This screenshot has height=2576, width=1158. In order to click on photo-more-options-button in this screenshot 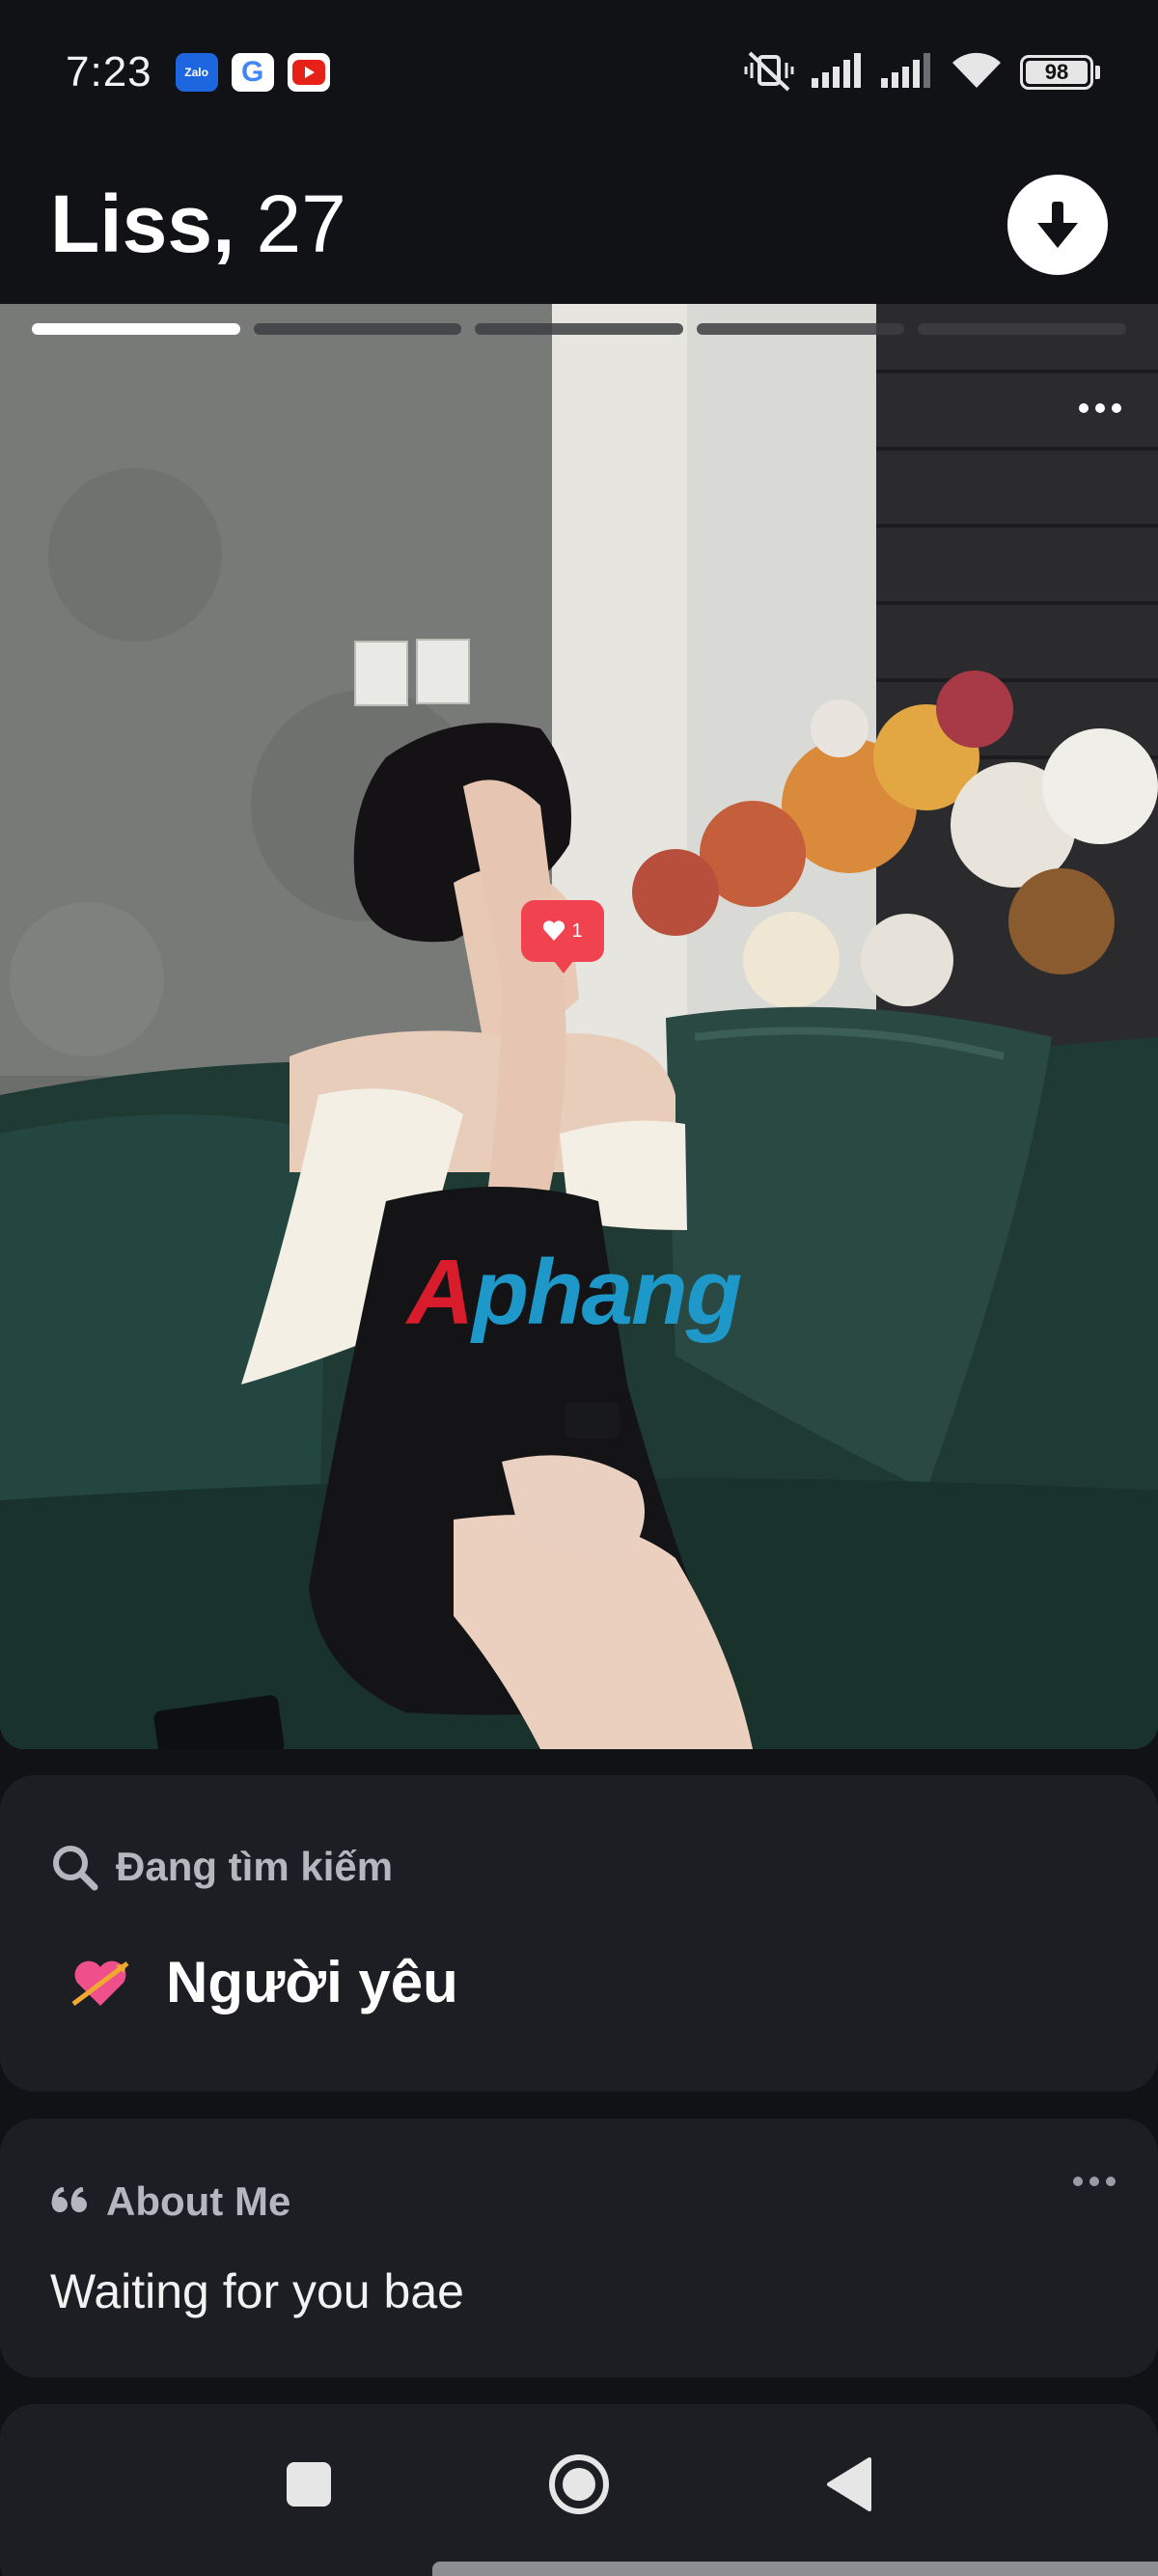, I will do `click(1100, 408)`.